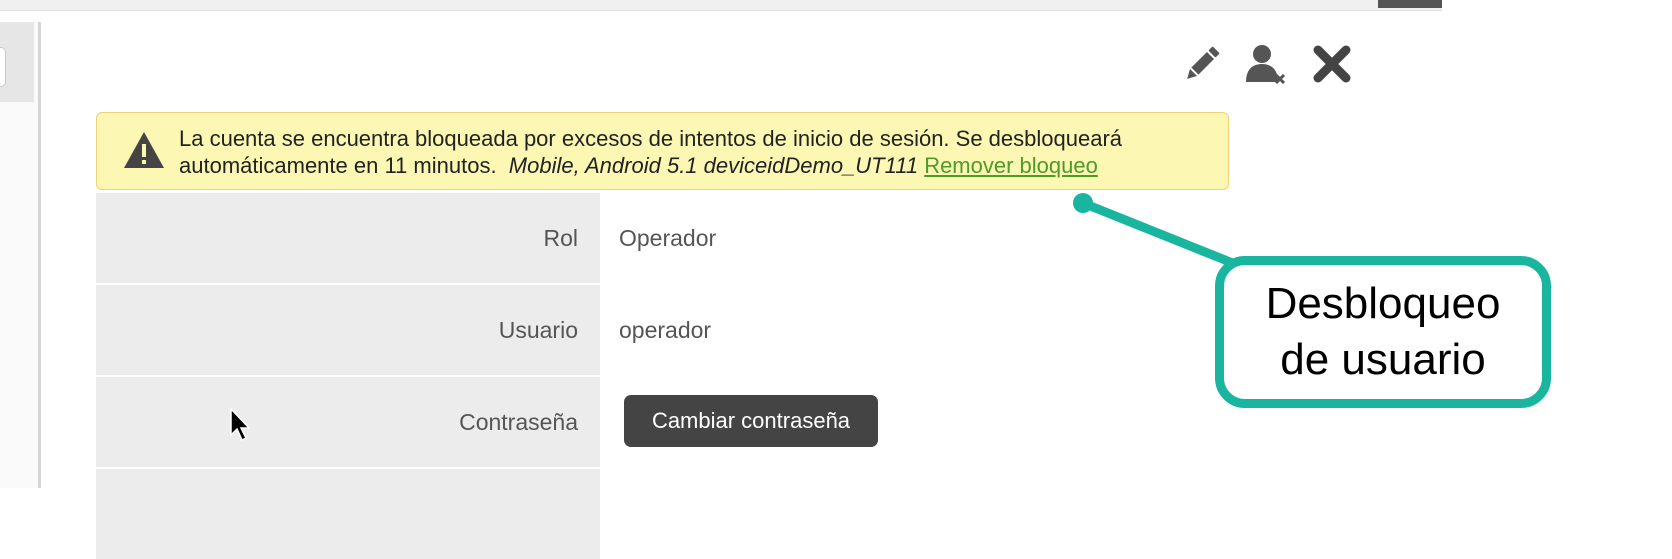  What do you see at coordinates (1161, 234) in the screenshot?
I see `callout-pointer-line` at bounding box center [1161, 234].